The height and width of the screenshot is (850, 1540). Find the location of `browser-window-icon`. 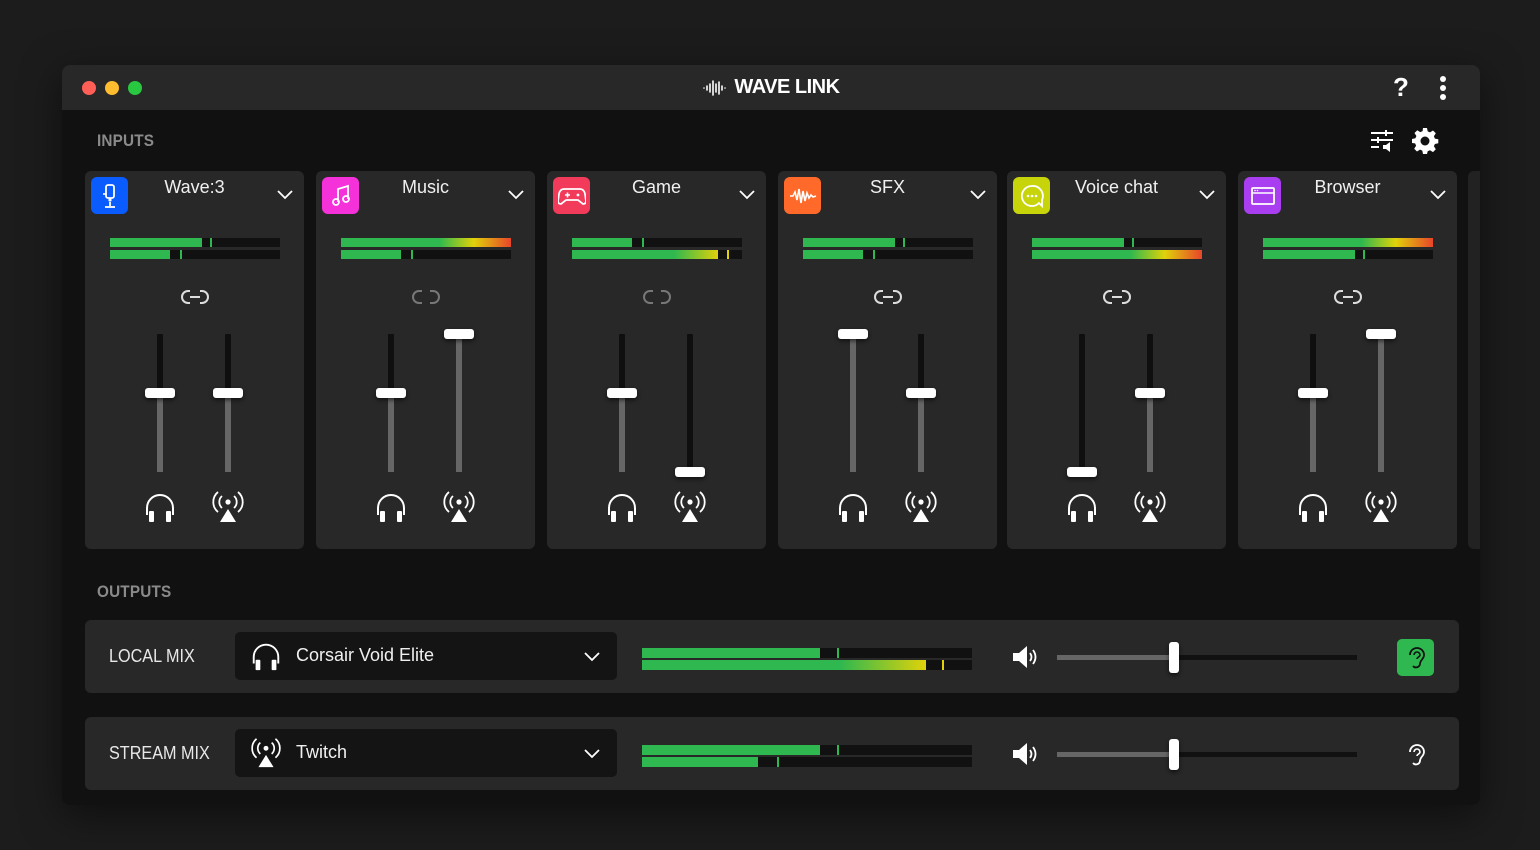

browser-window-icon is located at coordinates (1262, 195).